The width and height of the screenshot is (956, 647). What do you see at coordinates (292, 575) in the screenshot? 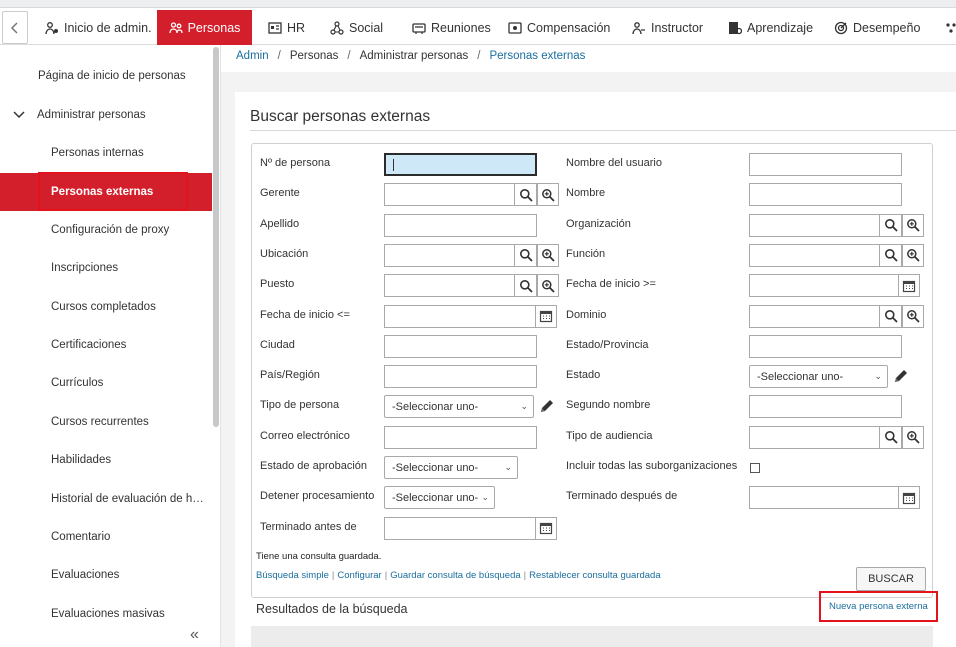
I see `simple-search-link: Búsqueda simple` at bounding box center [292, 575].